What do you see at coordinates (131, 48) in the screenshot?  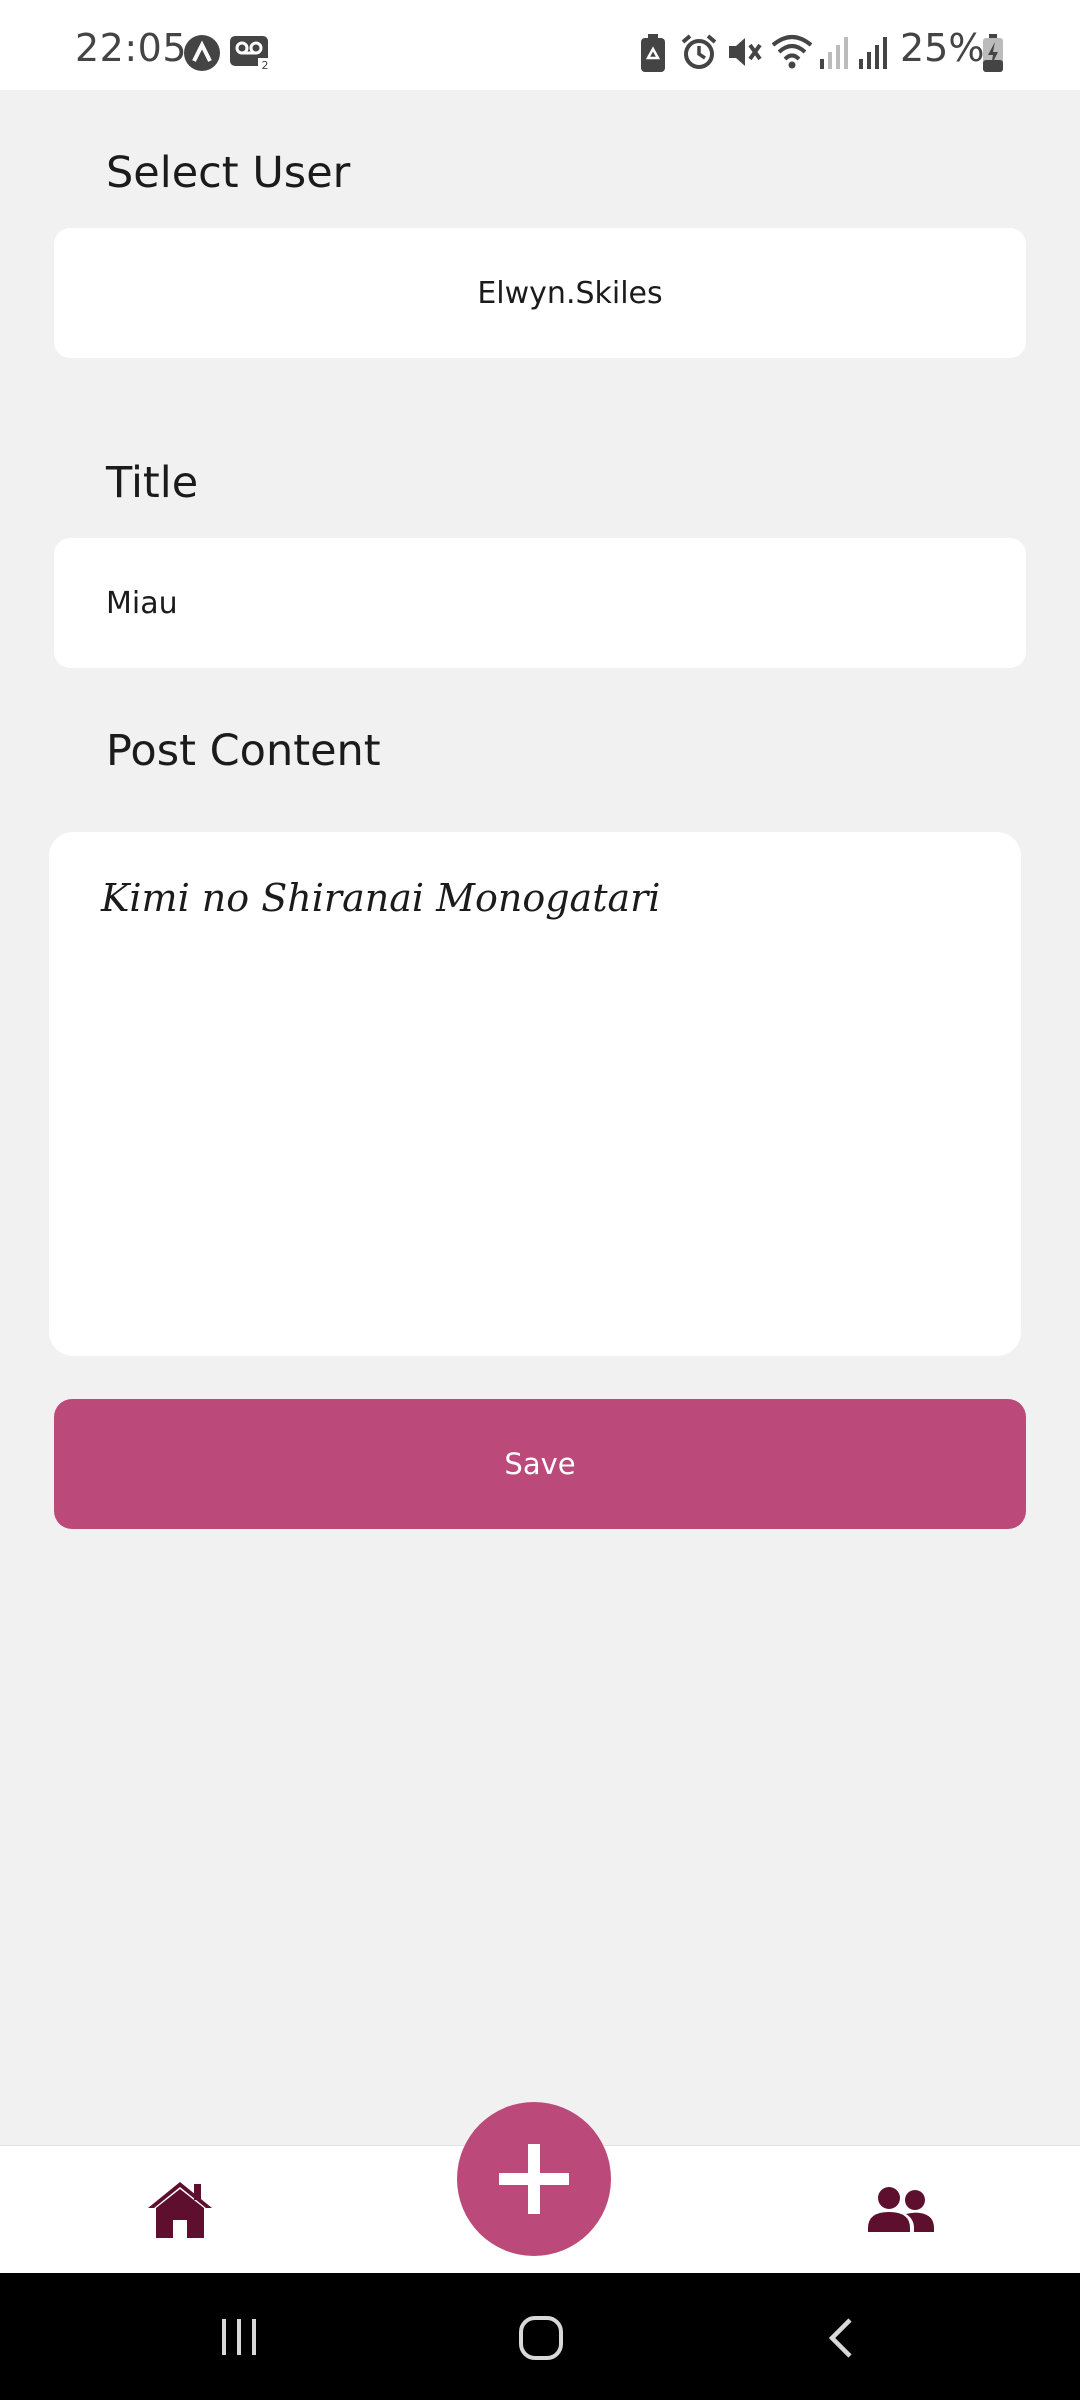 I see `status-time: 22:05` at bounding box center [131, 48].